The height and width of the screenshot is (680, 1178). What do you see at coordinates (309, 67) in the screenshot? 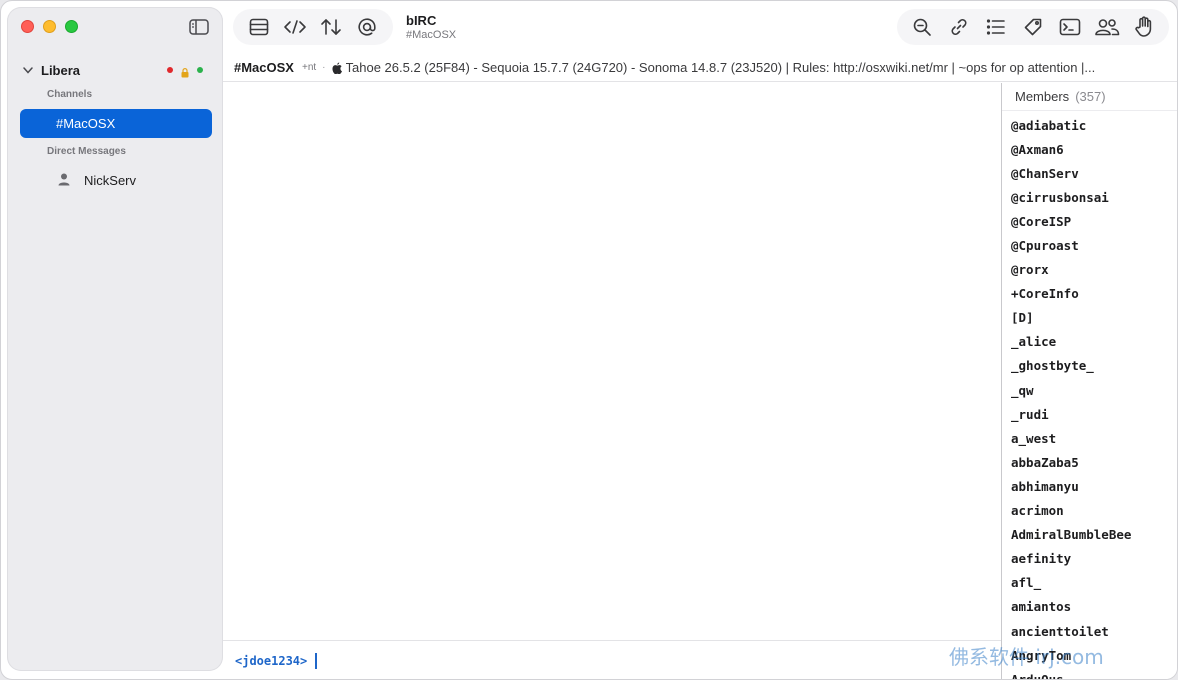
I see `channel-modes: +nt` at bounding box center [309, 67].